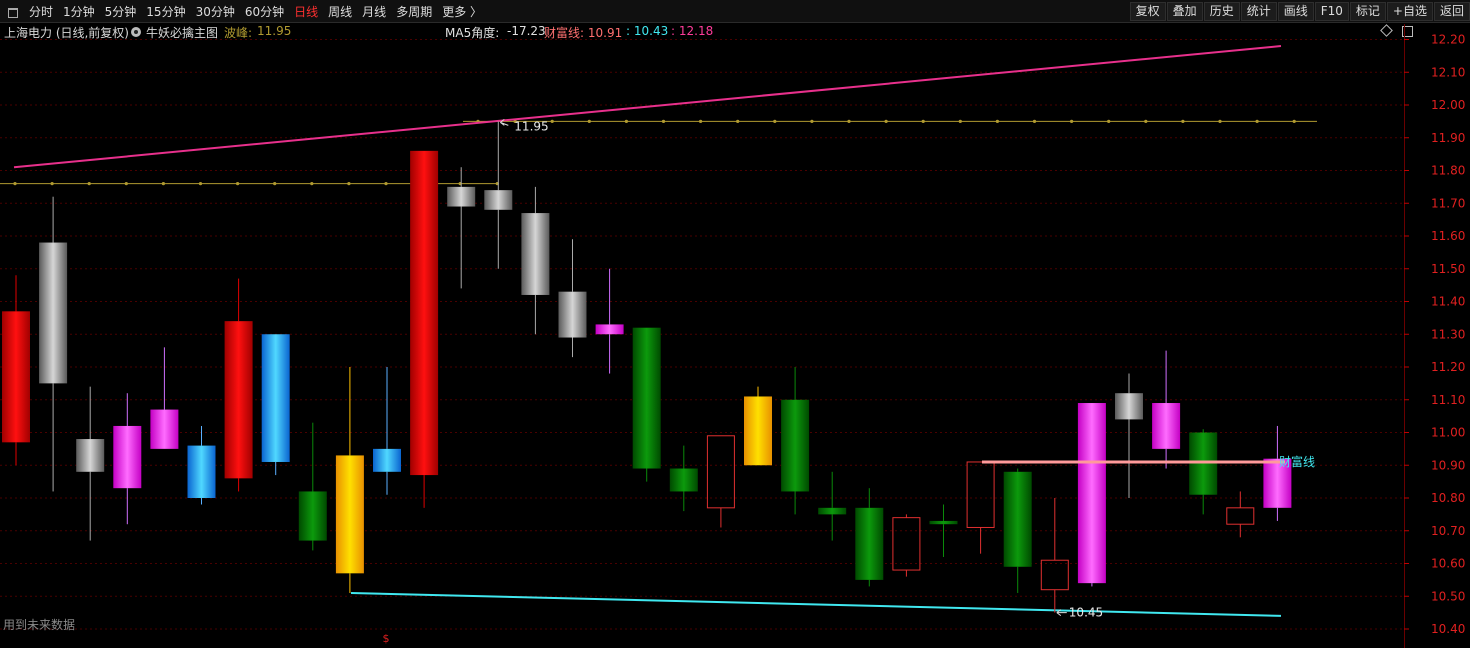 The height and width of the screenshot is (648, 1470). What do you see at coordinates (1448, 203) in the screenshot?
I see `y-tick-label: 11.70` at bounding box center [1448, 203].